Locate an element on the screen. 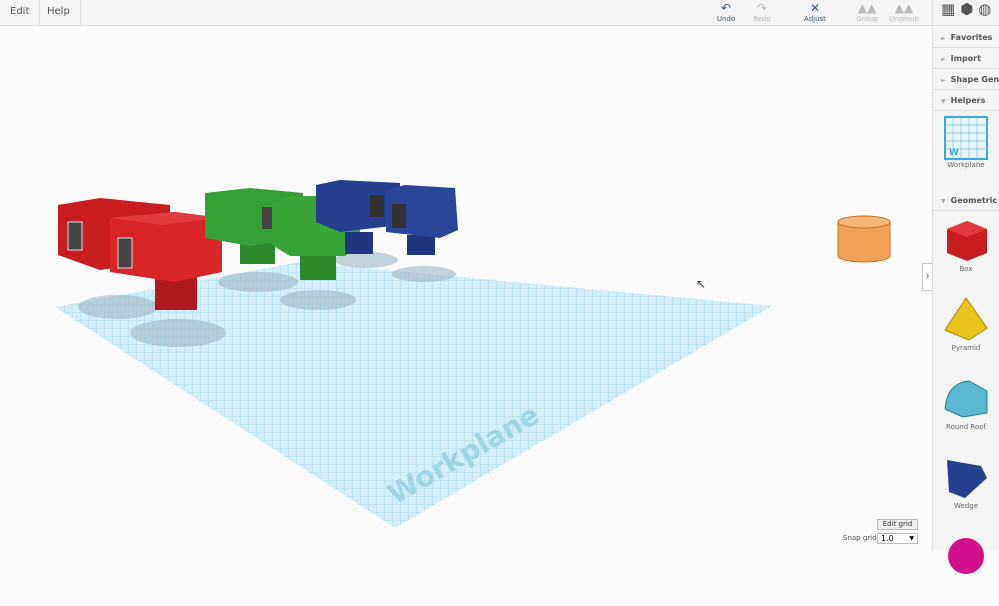 The image size is (999, 606). menu-edit: Edit is located at coordinates (20, 13).